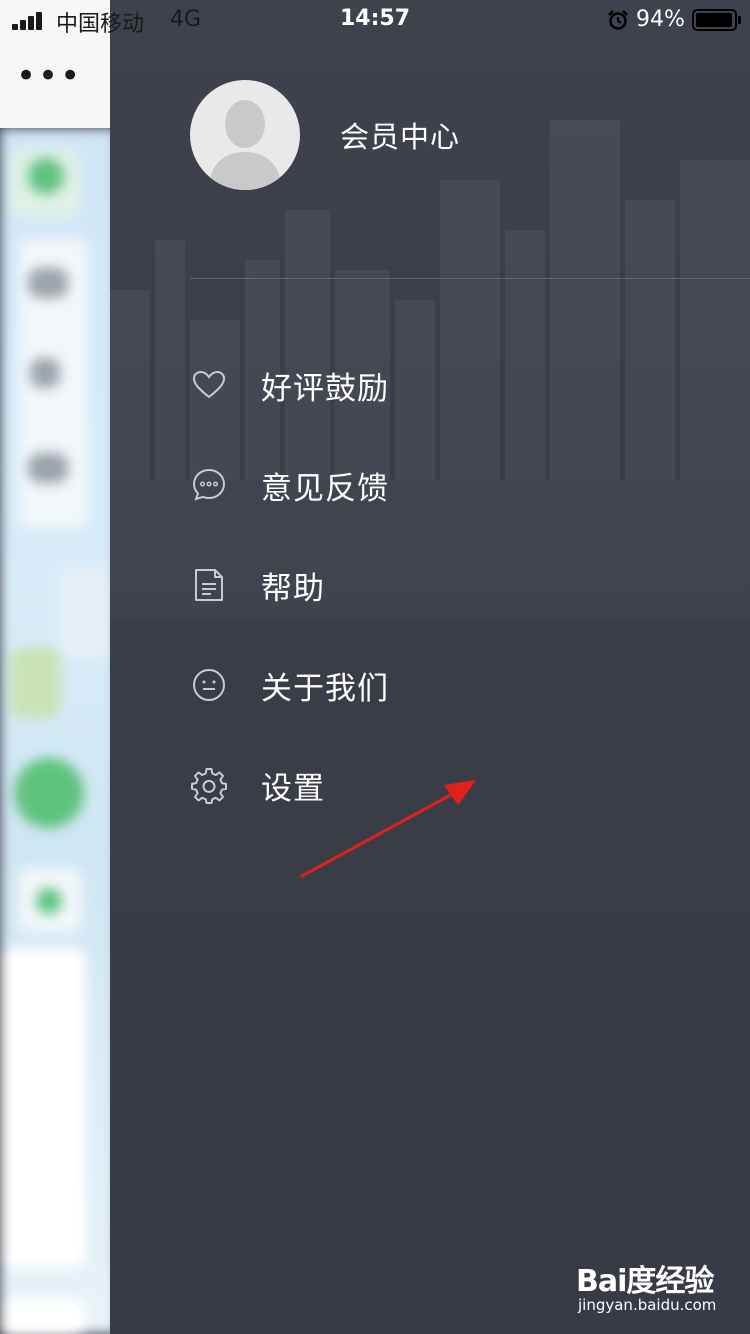 The width and height of the screenshot is (750, 1334). Describe the element at coordinates (325, 388) in the screenshot. I see `menu-item-label: 好评鼓励` at that location.